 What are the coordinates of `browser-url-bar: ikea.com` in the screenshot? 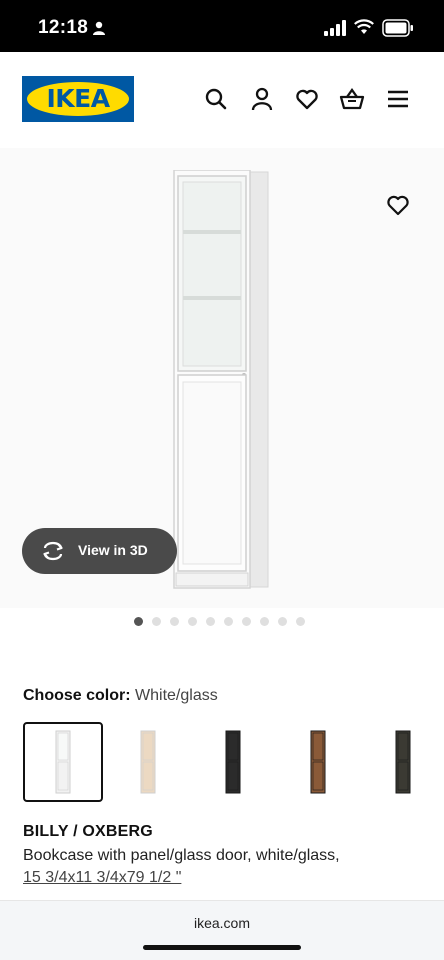 It's located at (222, 930).